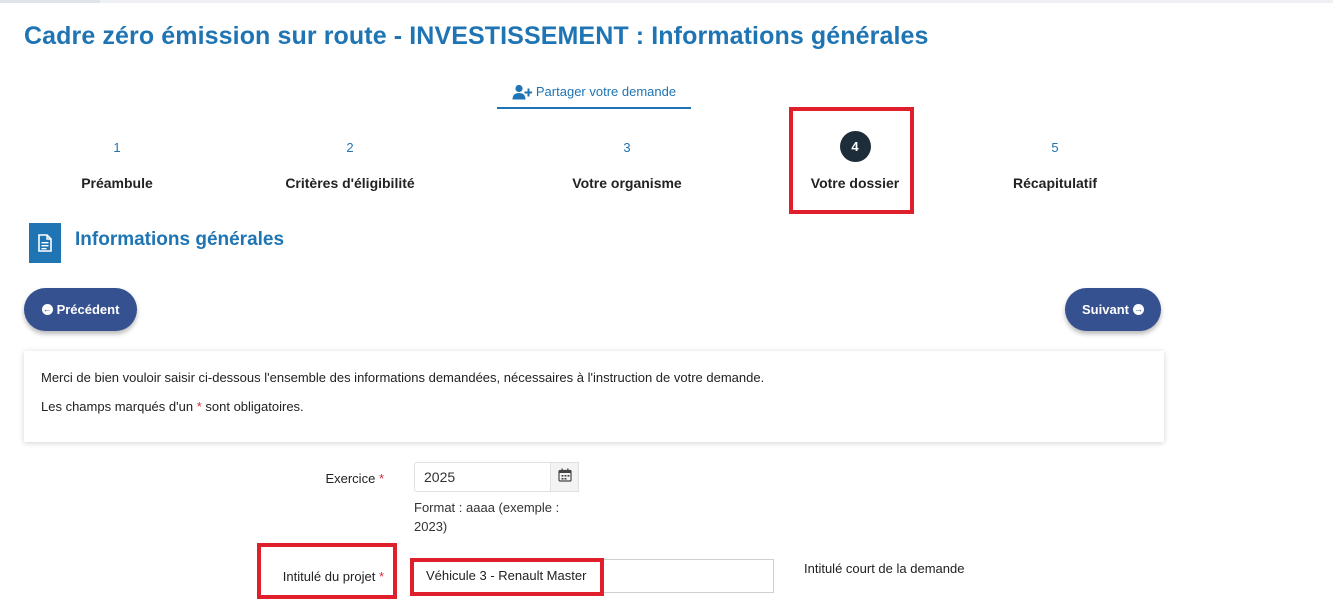 The width and height of the screenshot is (1333, 607). I want to click on step-label: Votre organisme, so click(627, 183).